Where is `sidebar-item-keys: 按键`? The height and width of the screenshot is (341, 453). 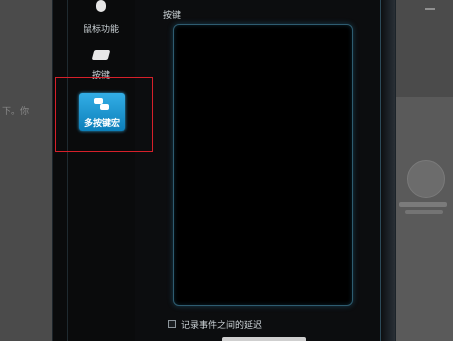
sidebar-item-keys: 按键 is located at coordinates (101, 64).